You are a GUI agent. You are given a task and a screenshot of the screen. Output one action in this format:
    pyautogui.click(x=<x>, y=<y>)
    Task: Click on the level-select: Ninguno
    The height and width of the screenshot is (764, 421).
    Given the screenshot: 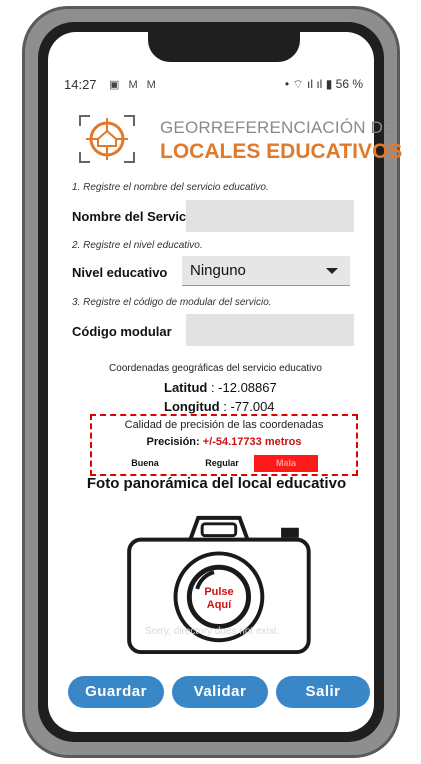 What is the action you would take?
    pyautogui.click(x=266, y=271)
    